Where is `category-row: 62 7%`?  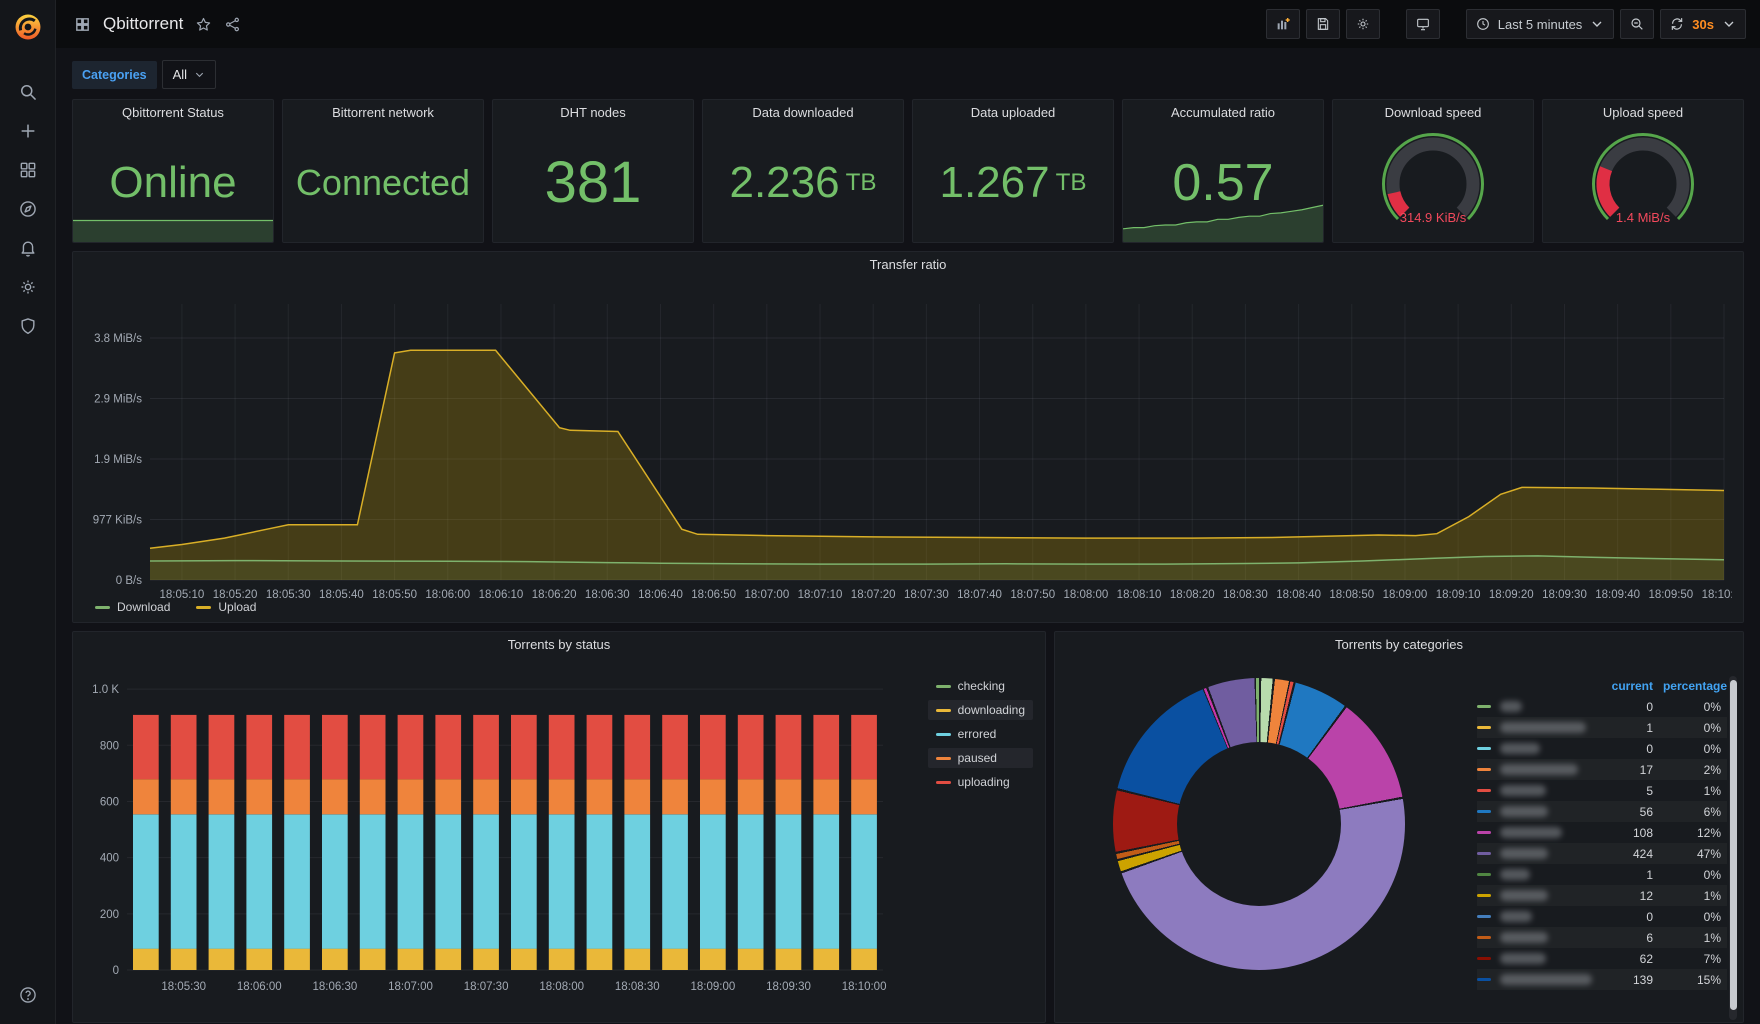 category-row: 62 7% is located at coordinates (1602, 958).